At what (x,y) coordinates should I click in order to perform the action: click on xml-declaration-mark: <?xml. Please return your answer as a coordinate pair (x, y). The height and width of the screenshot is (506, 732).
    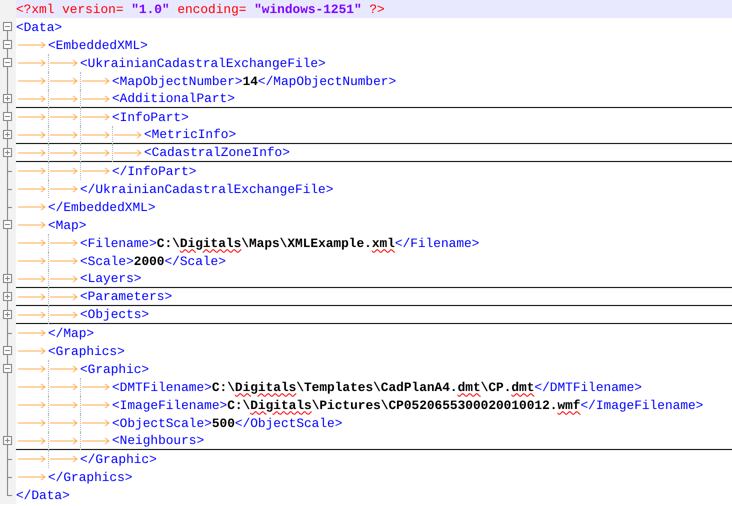
    Looking at the image, I should click on (35, 9).